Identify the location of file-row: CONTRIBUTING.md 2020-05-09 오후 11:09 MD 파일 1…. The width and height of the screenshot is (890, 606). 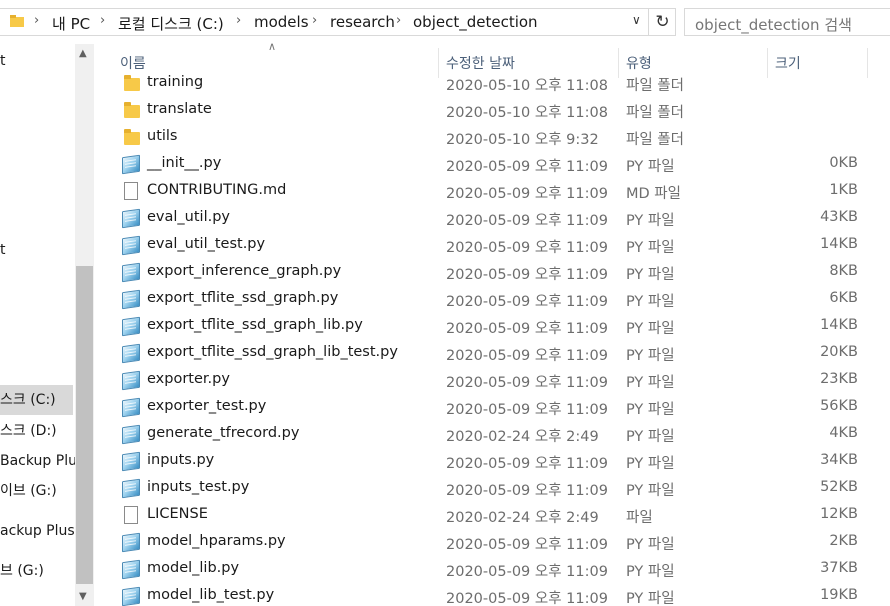
(493, 191).